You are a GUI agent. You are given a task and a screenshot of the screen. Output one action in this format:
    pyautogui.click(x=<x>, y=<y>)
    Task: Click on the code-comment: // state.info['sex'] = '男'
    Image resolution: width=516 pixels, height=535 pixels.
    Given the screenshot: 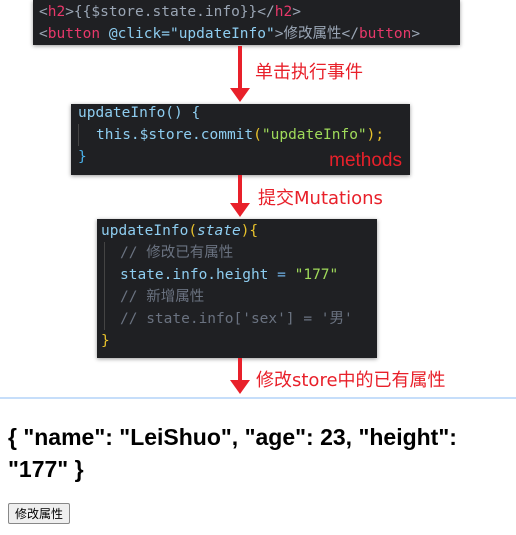 What is the action you would take?
    pyautogui.click(x=236, y=319)
    